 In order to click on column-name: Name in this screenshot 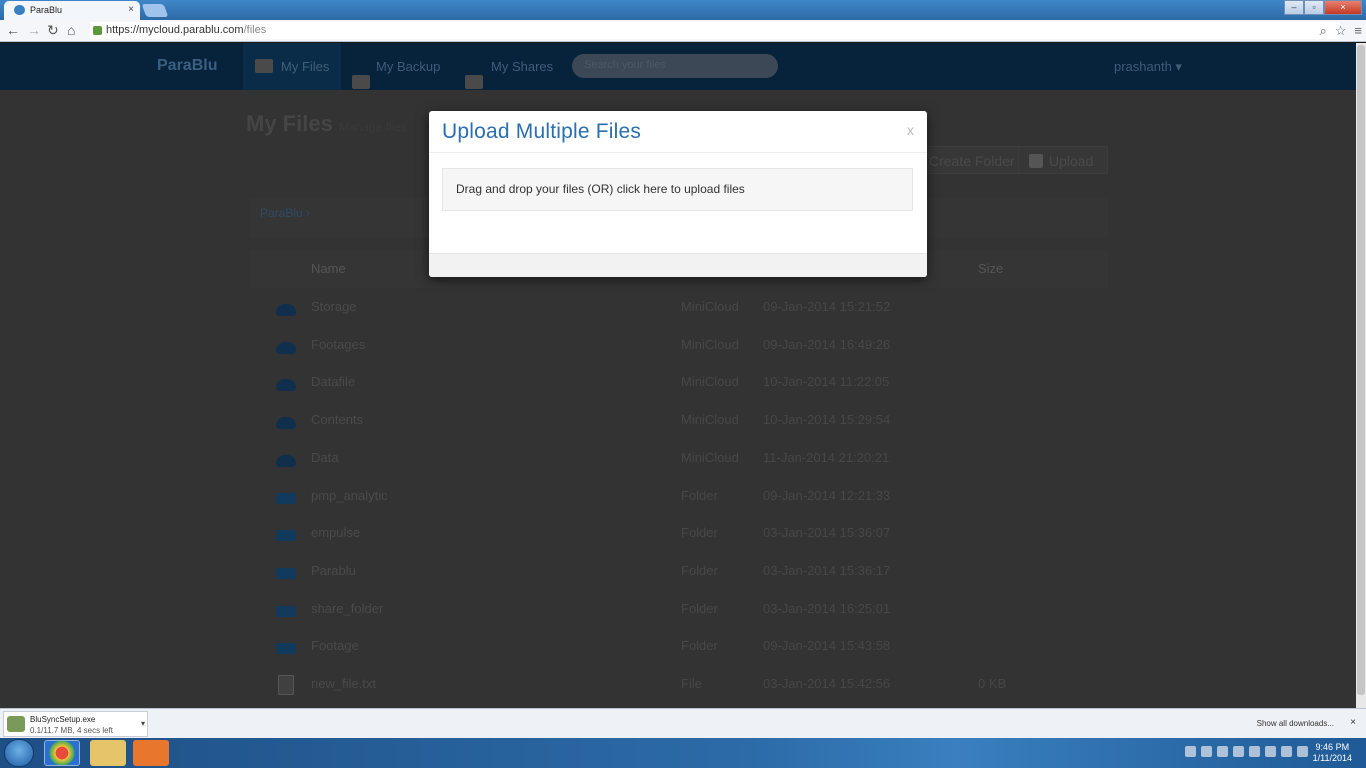, I will do `click(328, 268)`.